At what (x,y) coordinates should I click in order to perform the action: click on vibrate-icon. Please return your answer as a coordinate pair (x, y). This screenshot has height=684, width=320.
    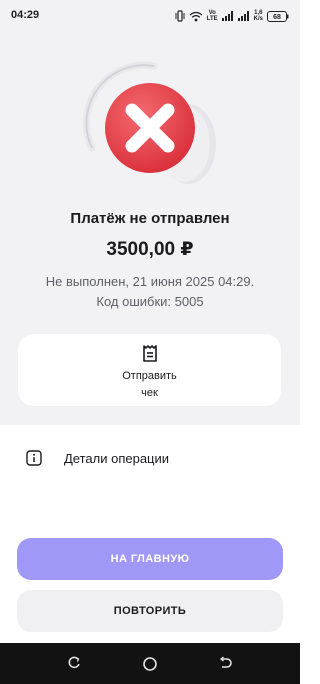
    Looking at the image, I should click on (180, 16).